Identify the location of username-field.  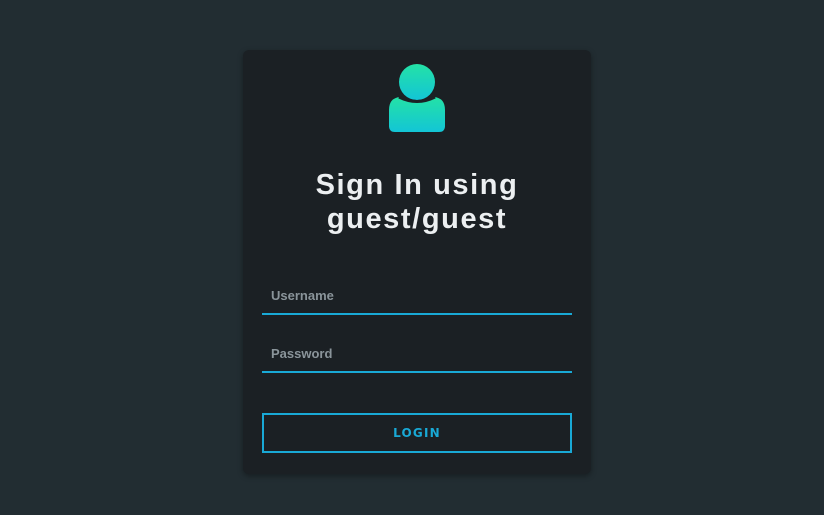
(417, 296).